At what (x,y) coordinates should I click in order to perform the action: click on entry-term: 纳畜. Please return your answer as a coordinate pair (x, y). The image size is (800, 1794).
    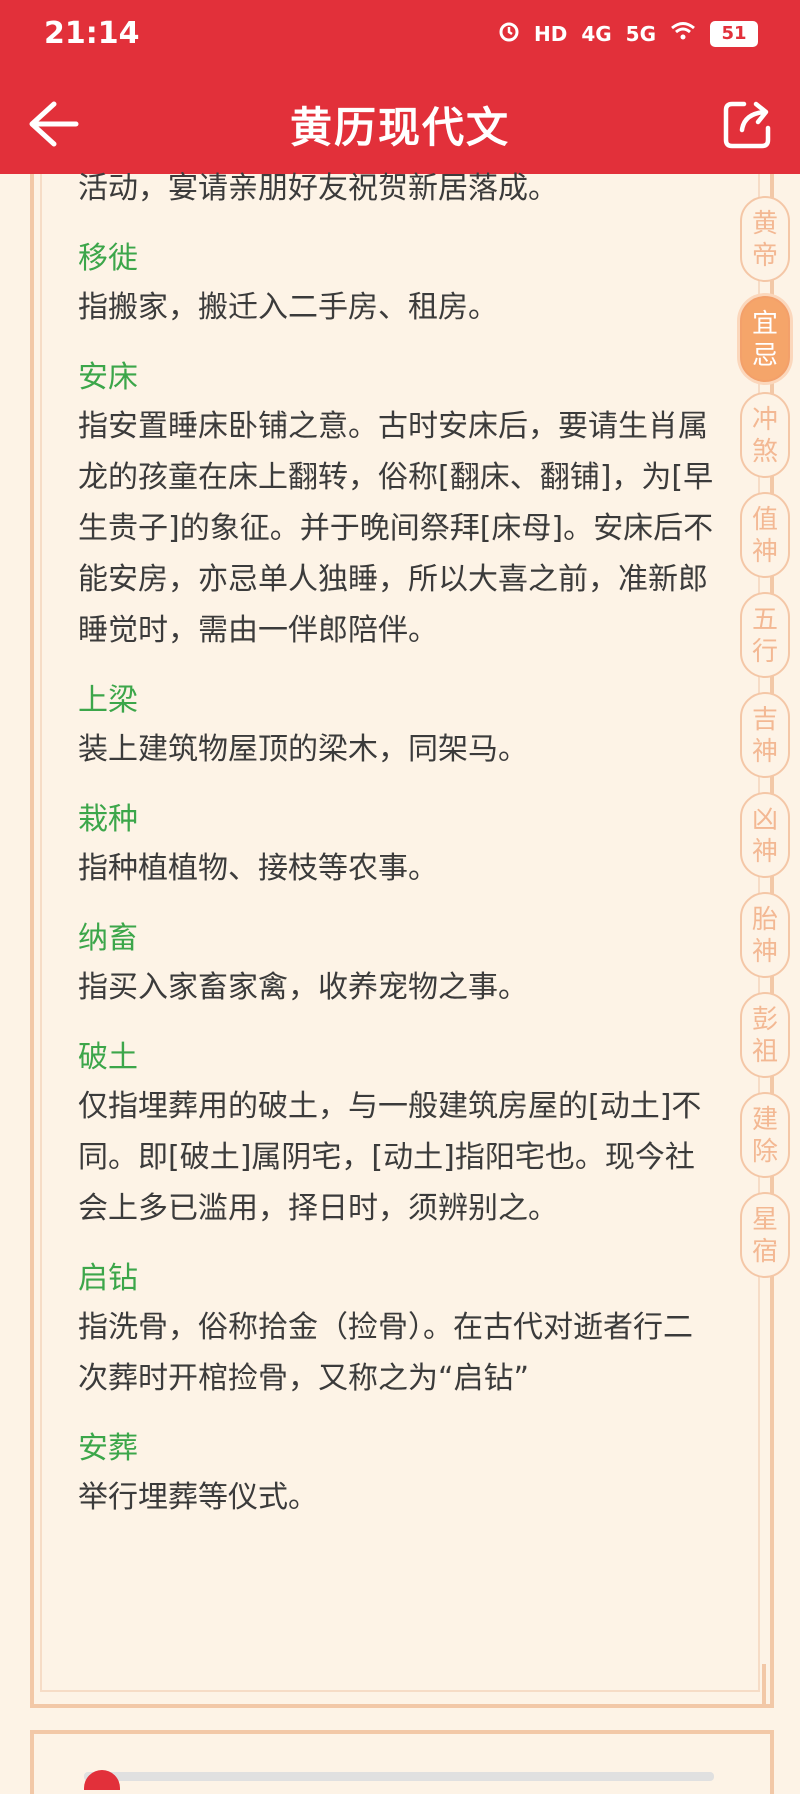
    Looking at the image, I should click on (108, 938).